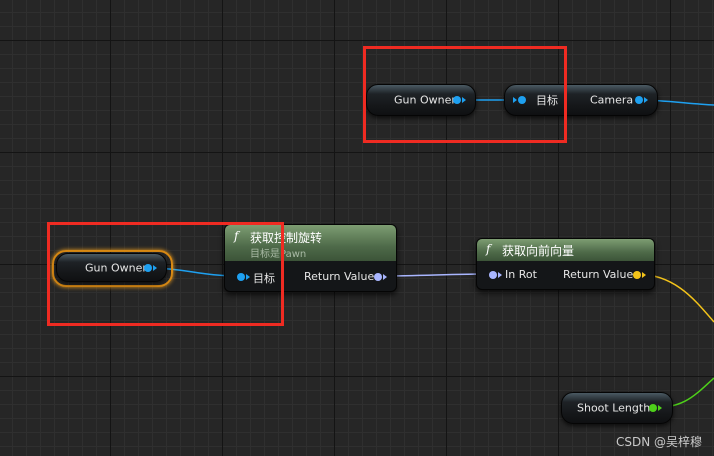 Image resolution: width=714 pixels, height=456 pixels. Describe the element at coordinates (521, 274) in the screenshot. I see `in-rot-label: In Rot` at that location.